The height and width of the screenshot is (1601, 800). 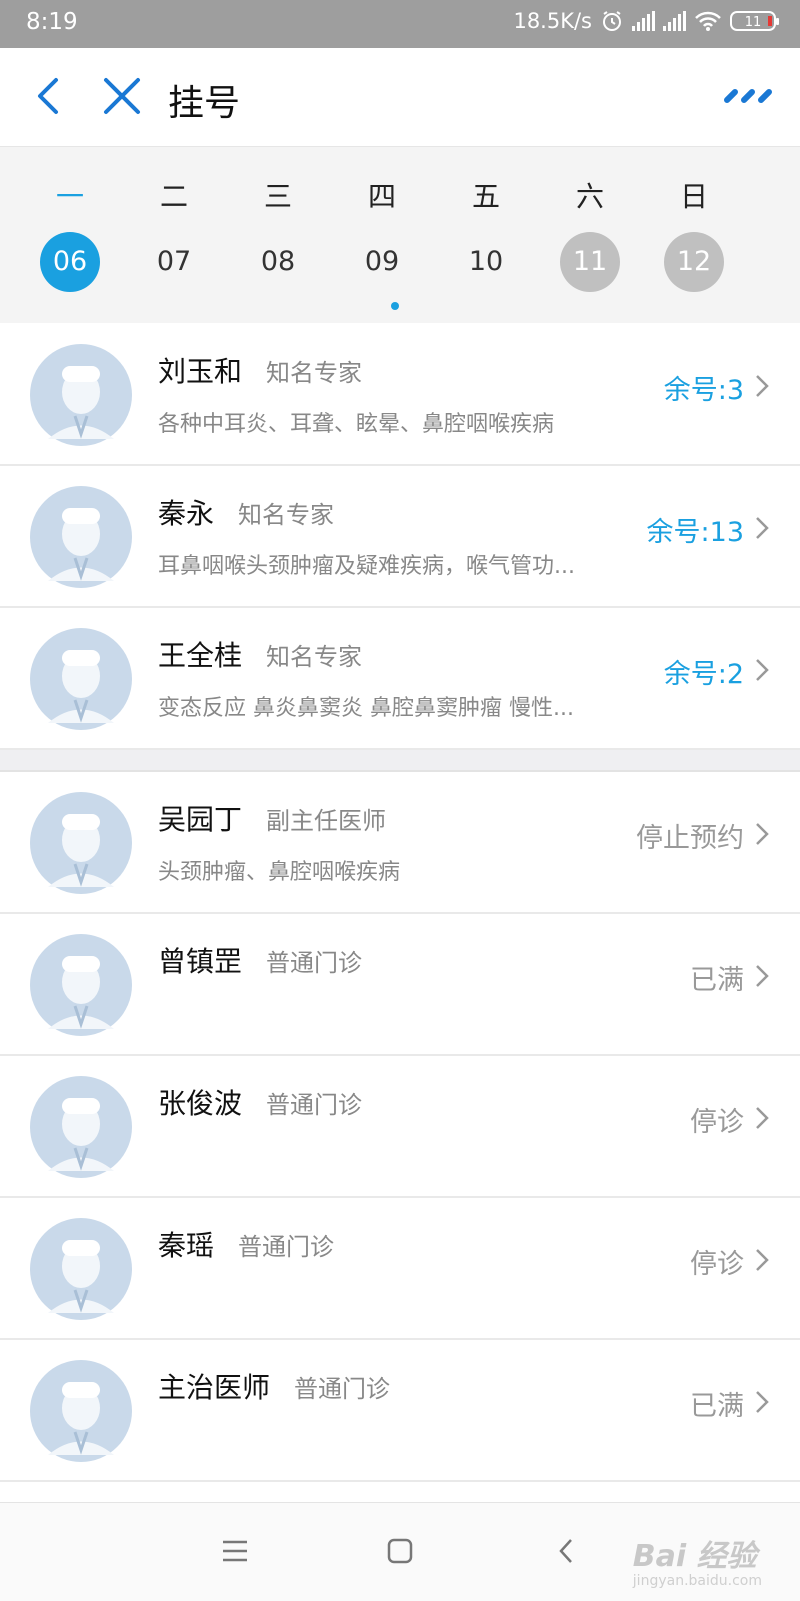 I want to click on page-title: 挂号, so click(x=204, y=103).